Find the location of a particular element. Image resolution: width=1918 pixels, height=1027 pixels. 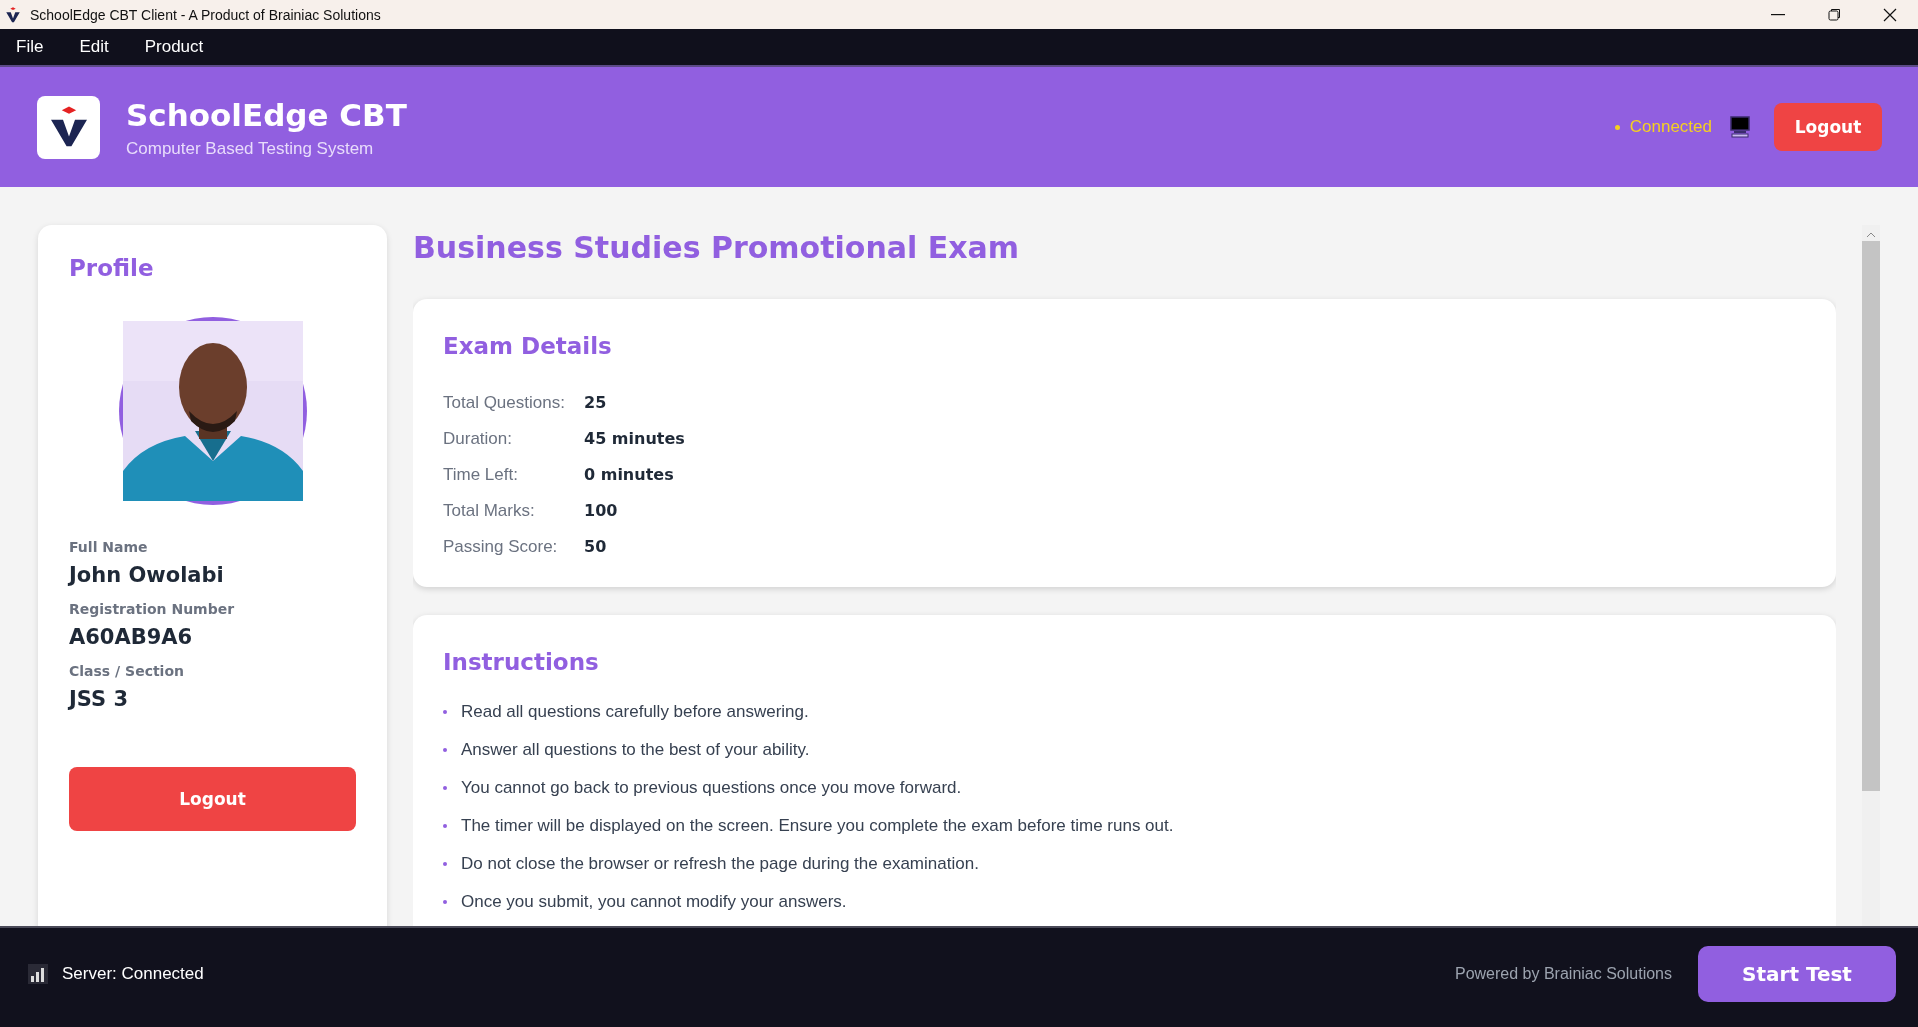

field-label: Full Name is located at coordinates (109, 547).